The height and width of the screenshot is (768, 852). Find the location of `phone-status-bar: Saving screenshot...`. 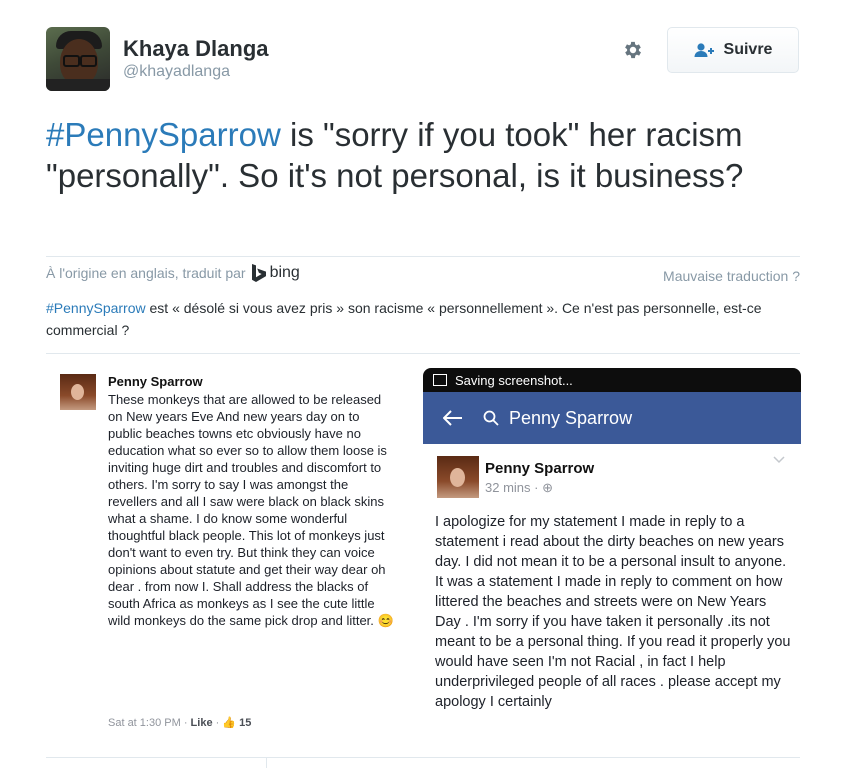

phone-status-bar: Saving screenshot... is located at coordinates (612, 380).